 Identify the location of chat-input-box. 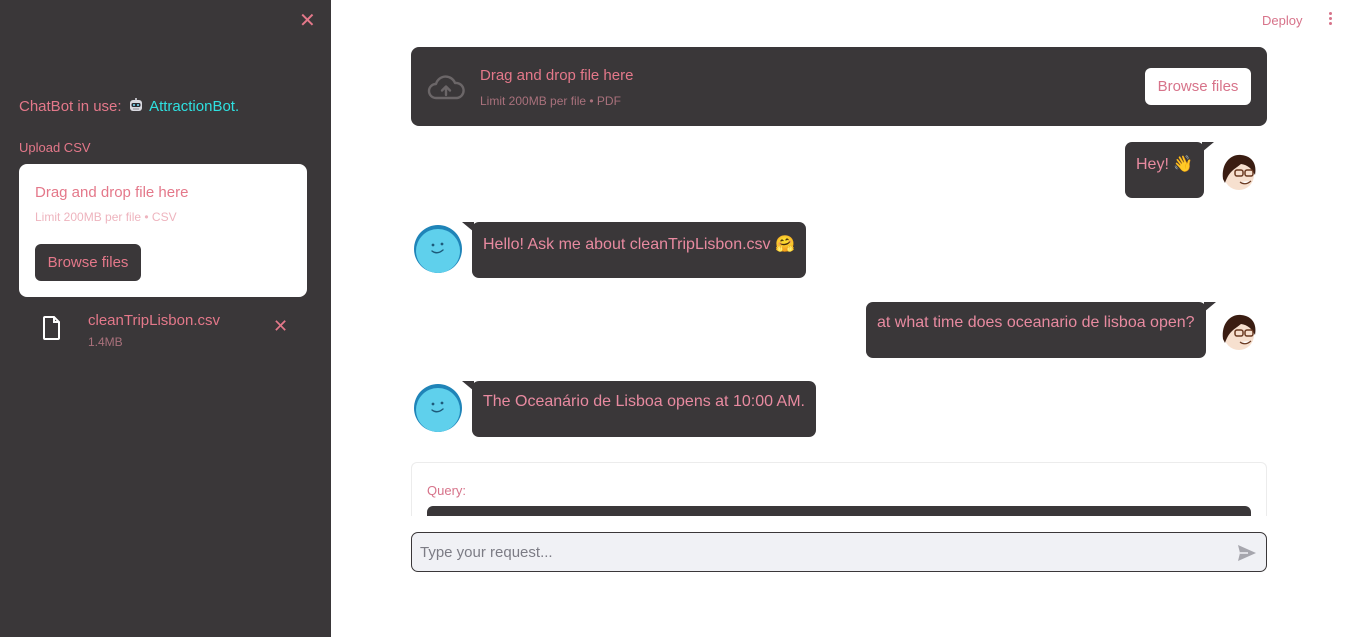
(839, 552).